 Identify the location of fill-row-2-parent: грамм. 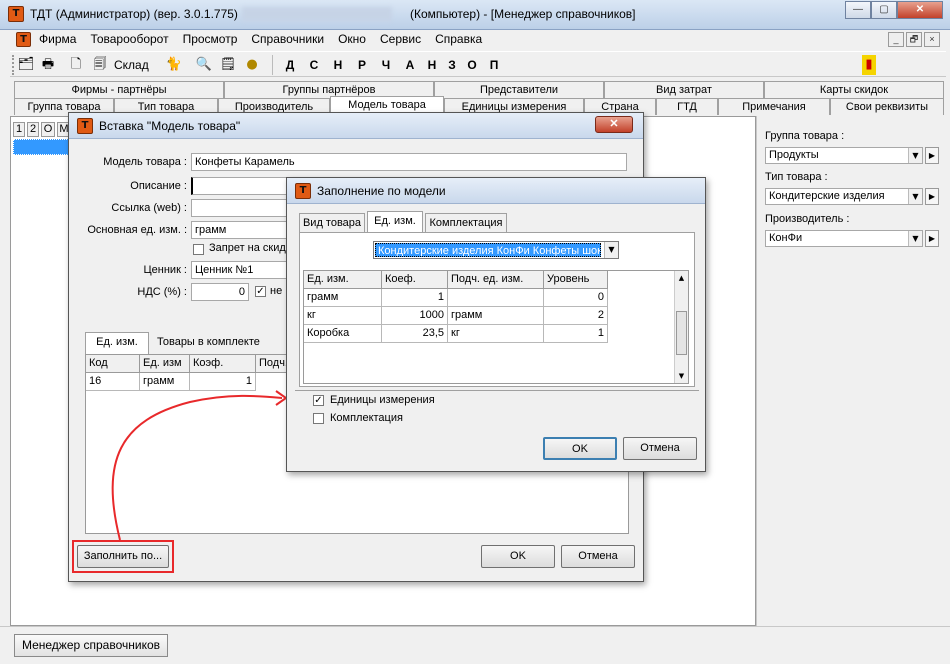
(496, 316).